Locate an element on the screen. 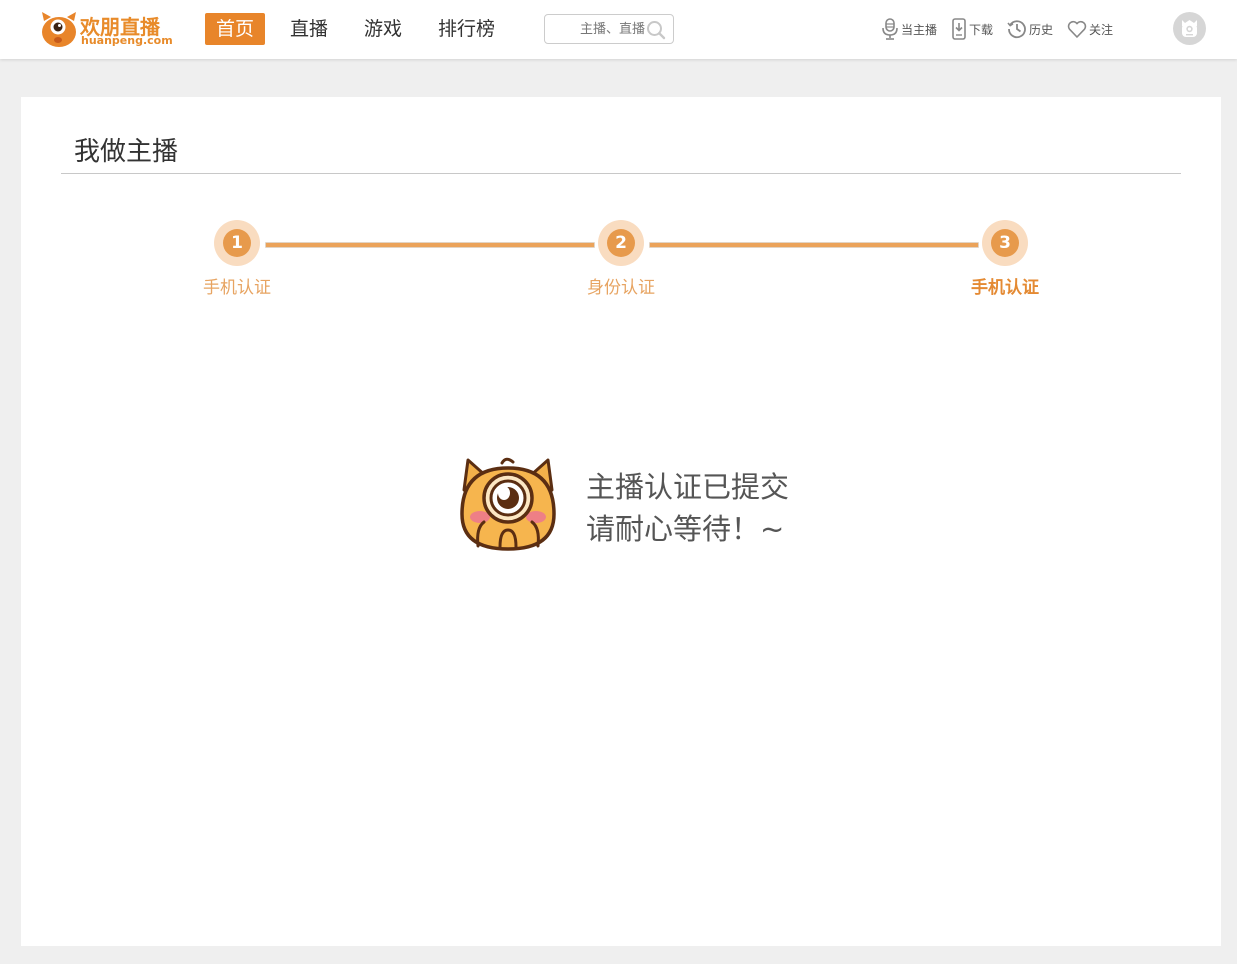 The width and height of the screenshot is (1237, 964). mascot-illustration-icon is located at coordinates (508, 504).